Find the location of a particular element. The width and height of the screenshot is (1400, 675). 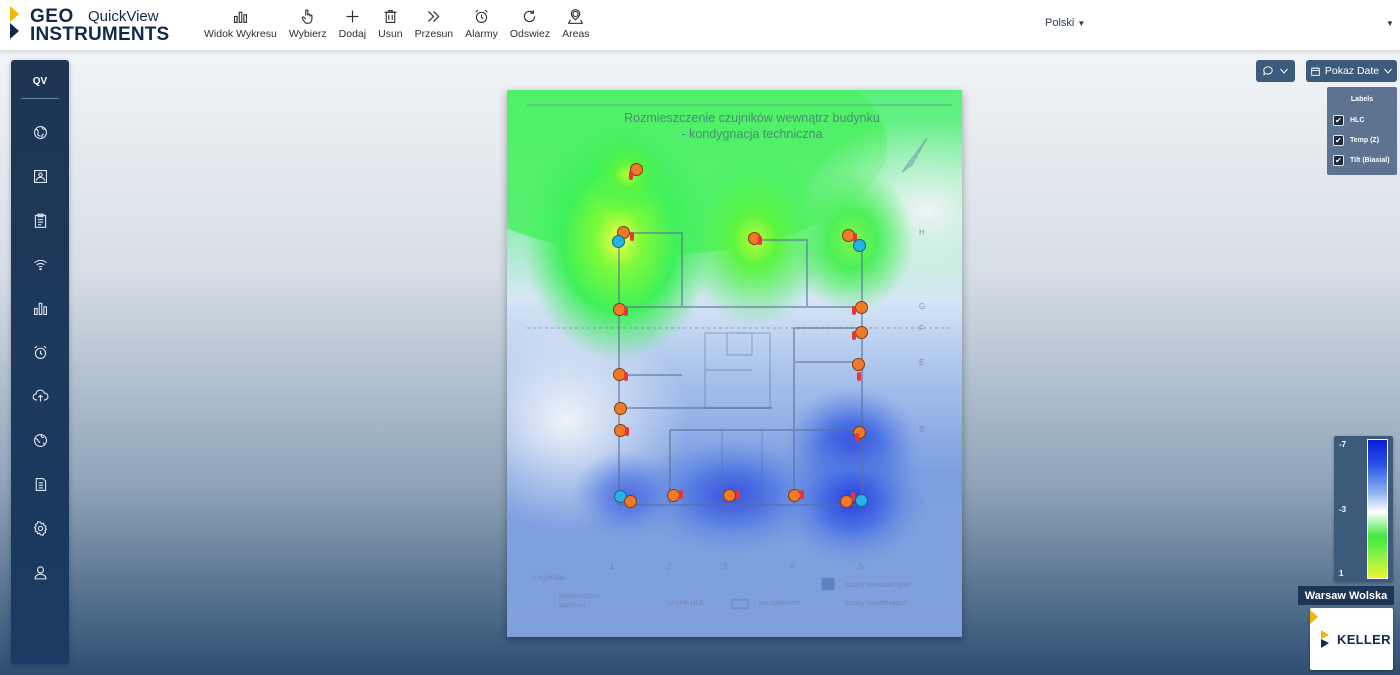

widok-wykresu-label: Widok Wykresu is located at coordinates (240, 34).